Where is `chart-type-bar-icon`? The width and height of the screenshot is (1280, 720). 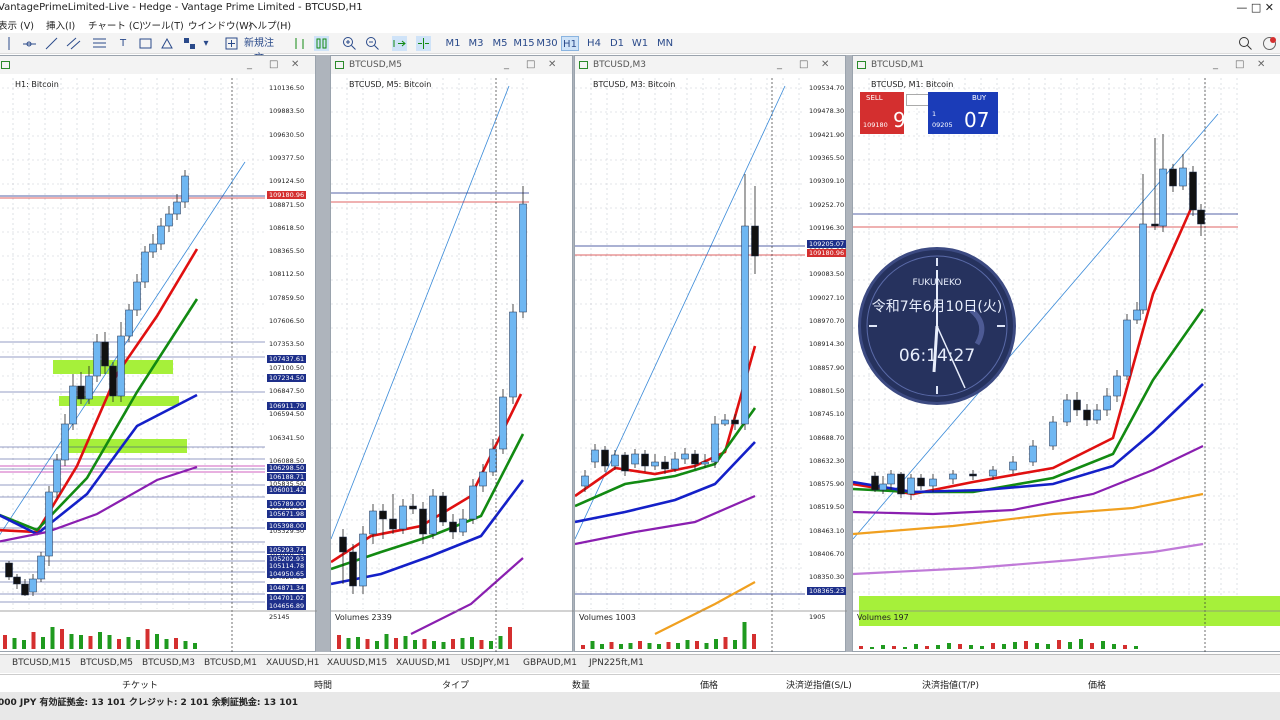 chart-type-bar-icon is located at coordinates (299, 43).